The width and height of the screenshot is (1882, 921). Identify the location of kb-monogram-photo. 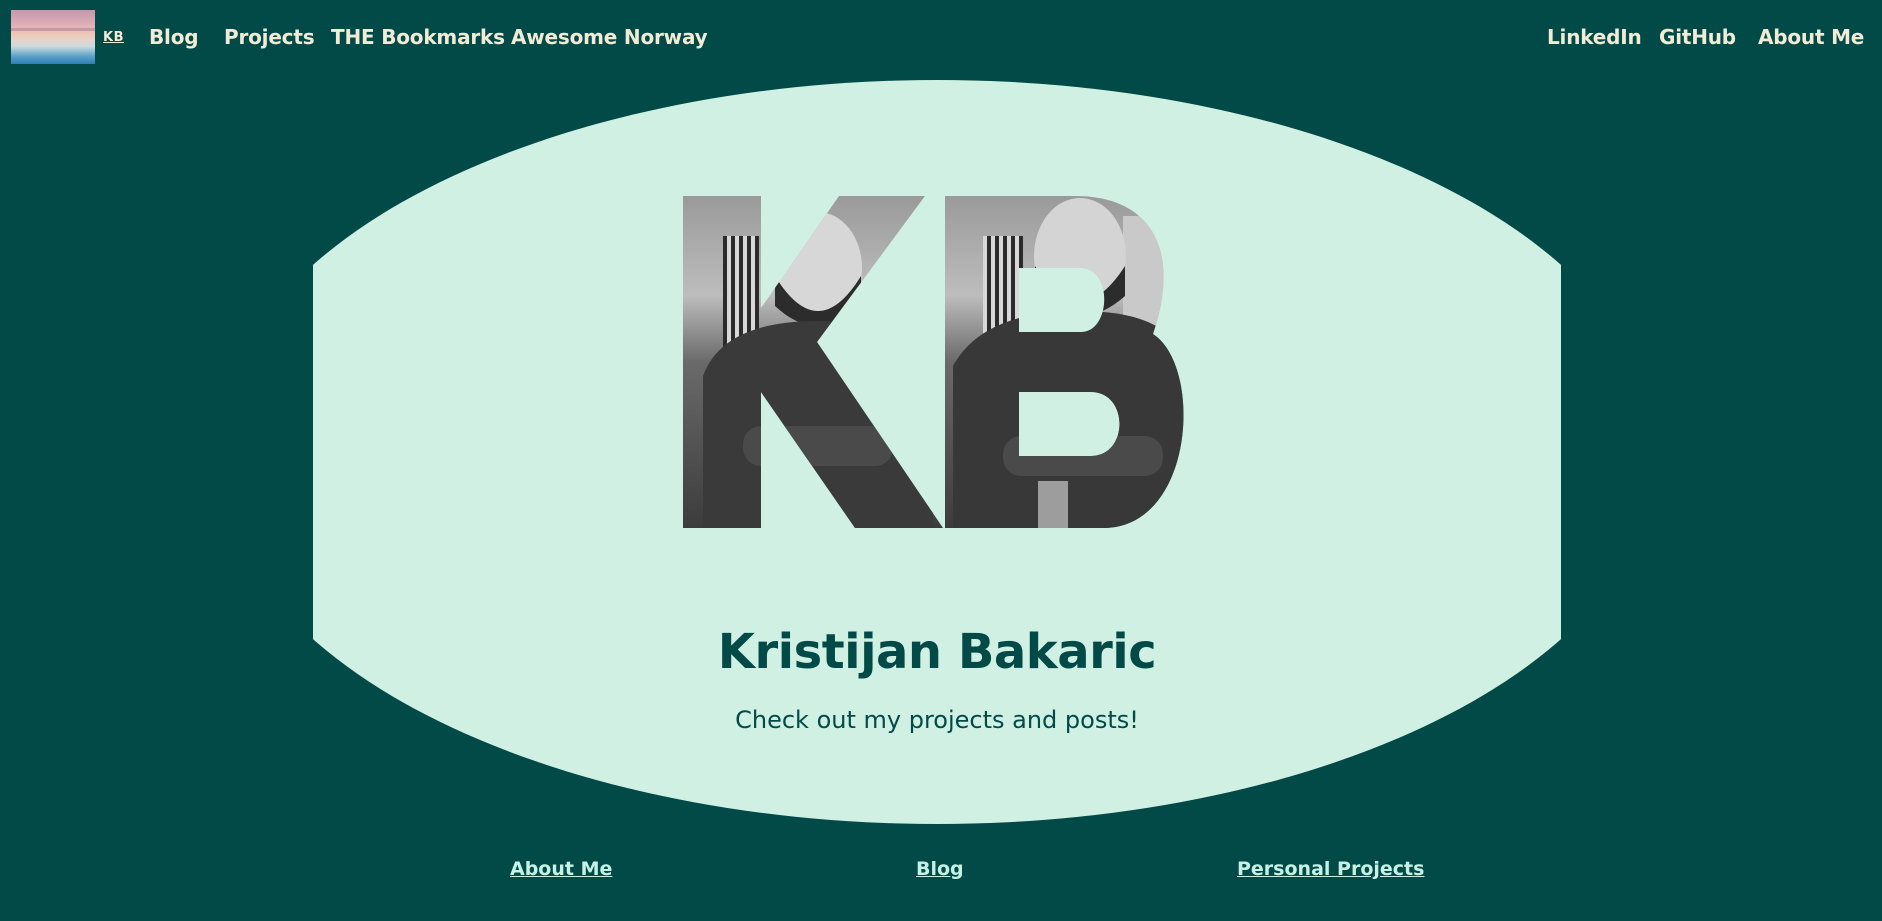
(933, 362).